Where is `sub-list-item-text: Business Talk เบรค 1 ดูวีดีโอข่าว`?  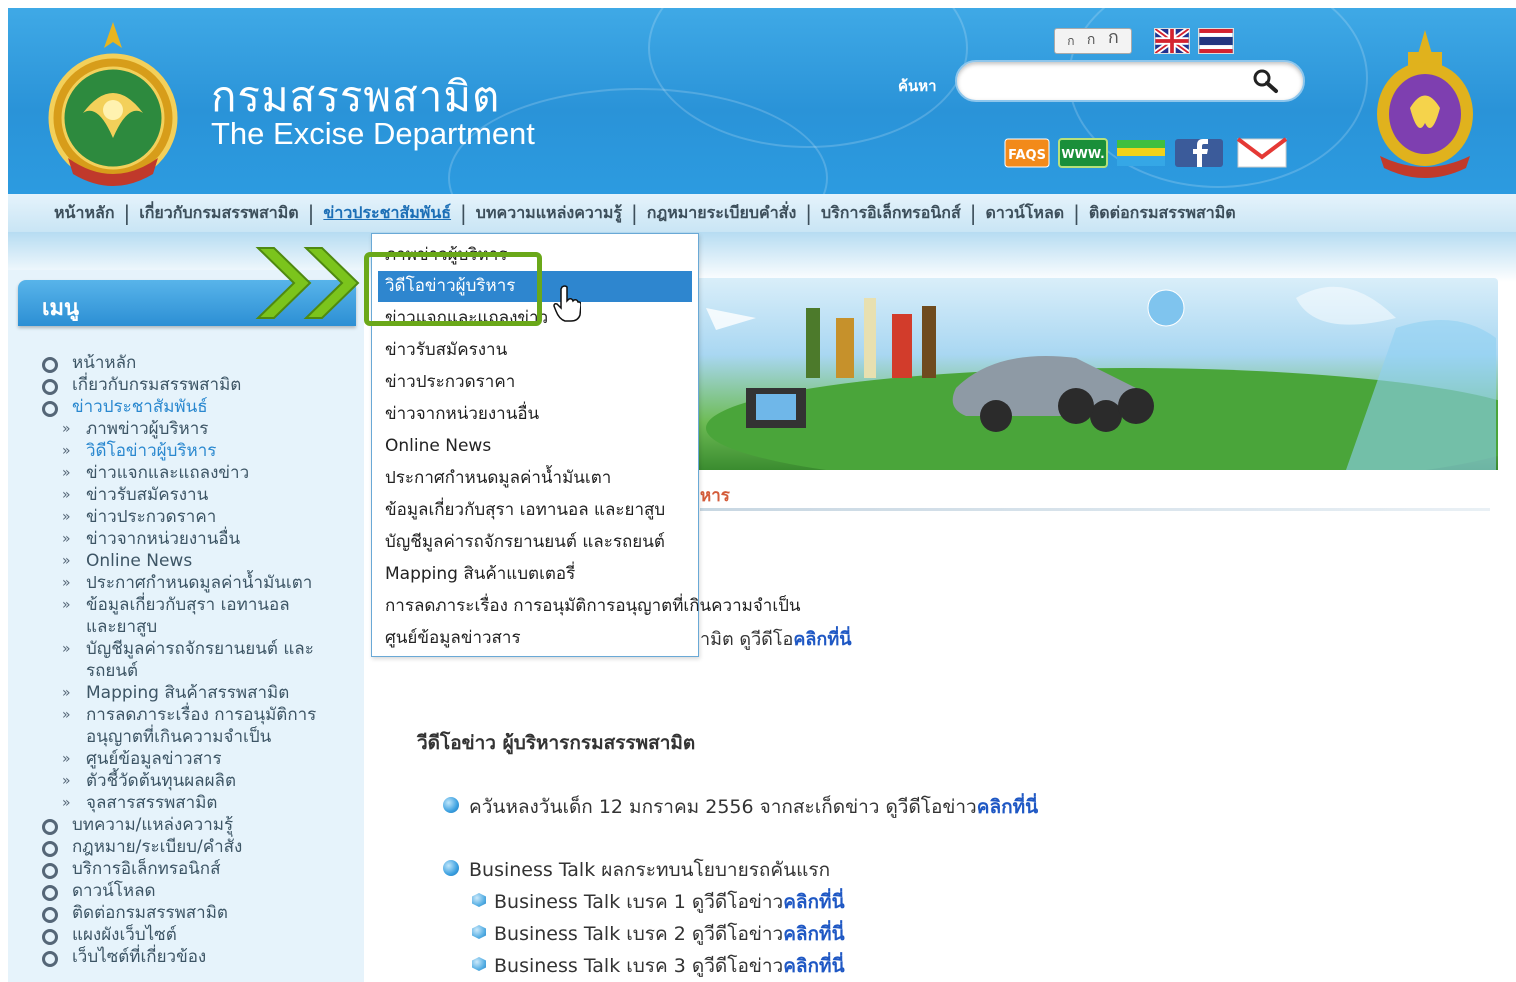
sub-list-item-text: Business Talk เบรค 1 ดูวีดีโอข่าว is located at coordinates (639, 902).